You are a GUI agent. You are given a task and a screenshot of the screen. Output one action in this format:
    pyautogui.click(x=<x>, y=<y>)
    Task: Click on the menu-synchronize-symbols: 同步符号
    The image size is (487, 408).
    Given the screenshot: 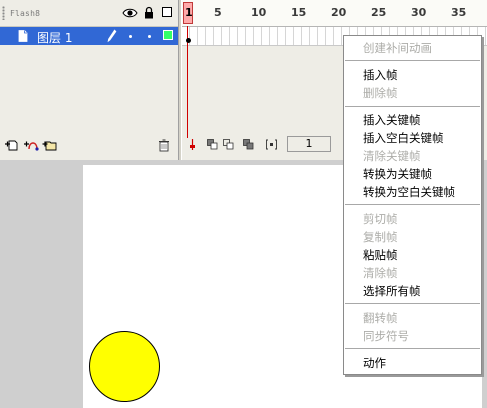 What is the action you would take?
    pyautogui.click(x=386, y=336)
    